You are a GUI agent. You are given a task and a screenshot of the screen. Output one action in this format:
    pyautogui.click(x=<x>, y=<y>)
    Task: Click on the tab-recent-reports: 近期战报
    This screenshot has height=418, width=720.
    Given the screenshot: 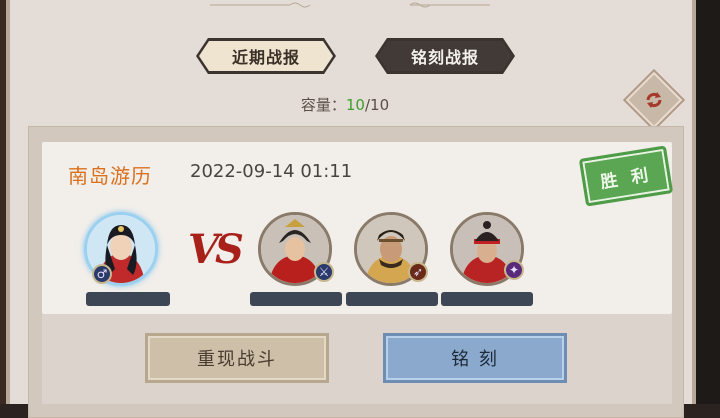 What is the action you would take?
    pyautogui.click(x=266, y=56)
    